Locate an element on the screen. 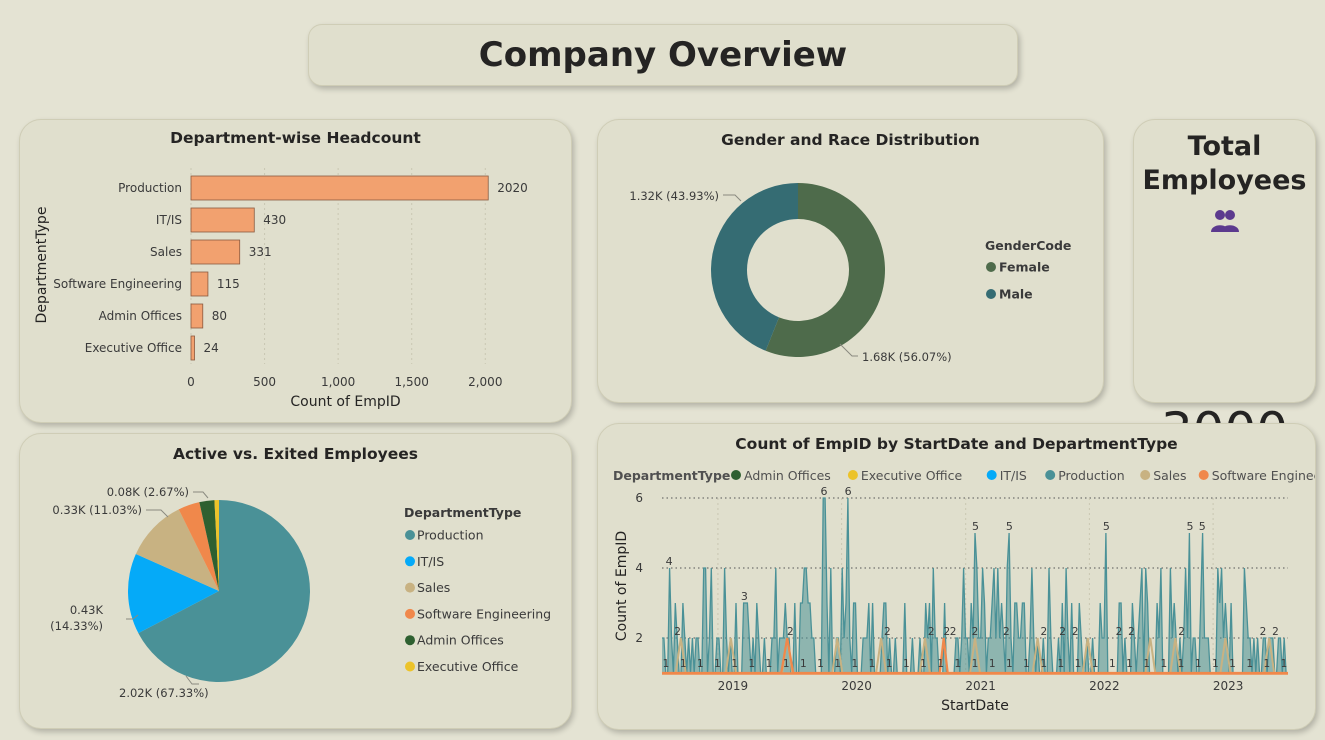 The image size is (1325, 740). x-axis-title: StartDate is located at coordinates (975, 706).